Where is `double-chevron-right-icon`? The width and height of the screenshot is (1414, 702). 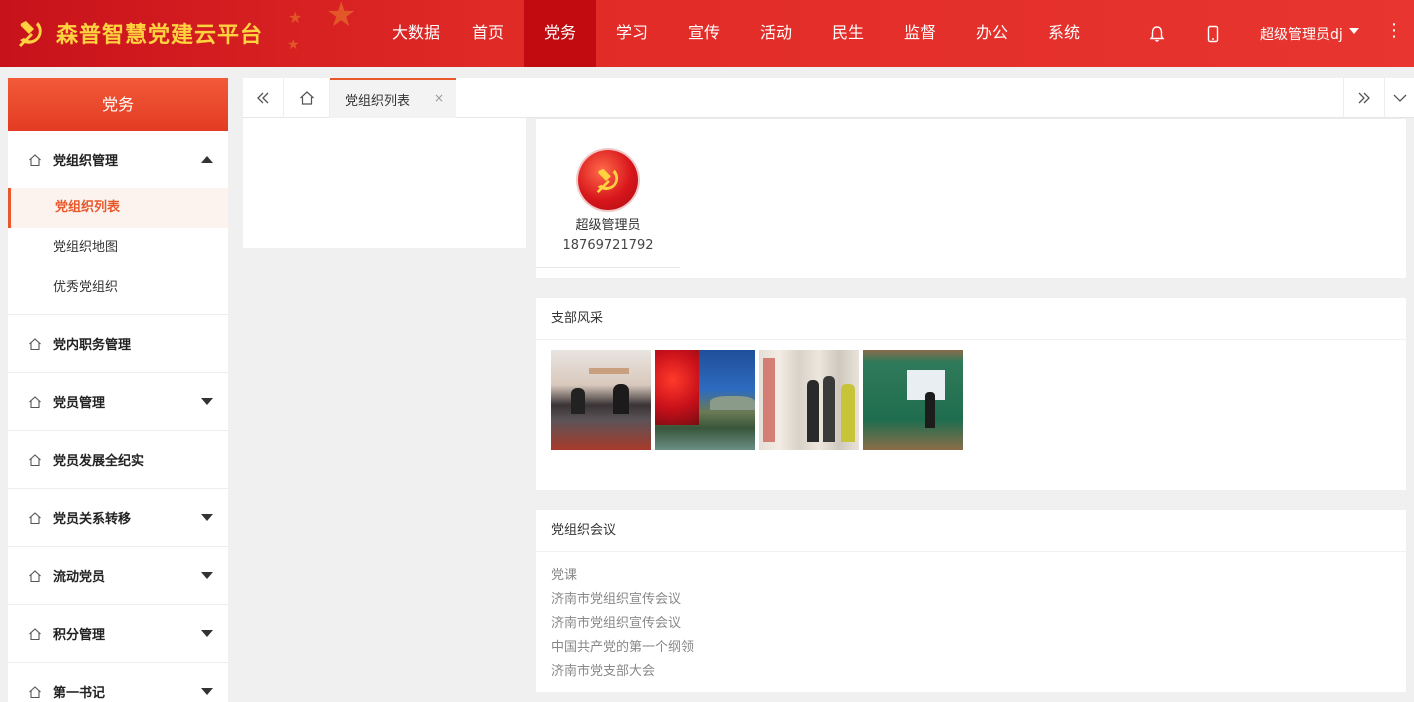 double-chevron-right-icon is located at coordinates (1364, 98).